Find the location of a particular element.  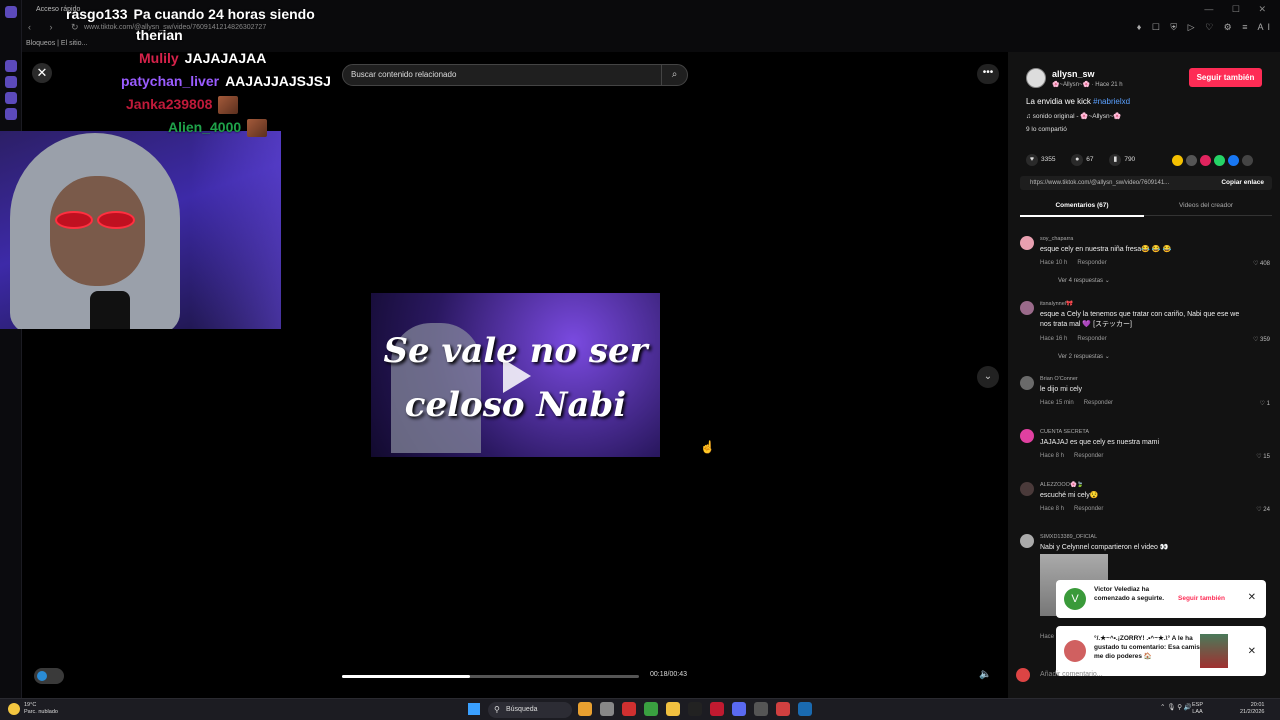

taskbar-search: ⚲ Búsqueda is located at coordinates (530, 710).